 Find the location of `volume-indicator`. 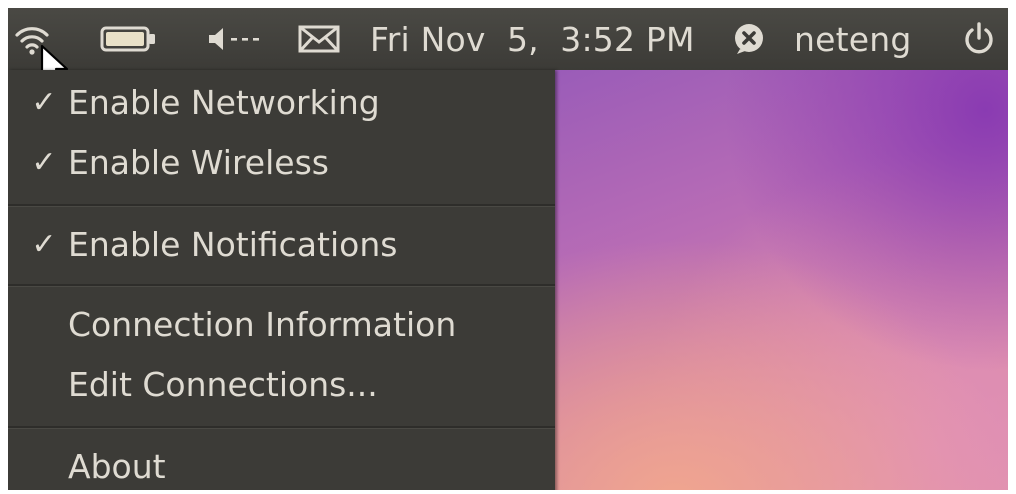

volume-indicator is located at coordinates (236, 39).